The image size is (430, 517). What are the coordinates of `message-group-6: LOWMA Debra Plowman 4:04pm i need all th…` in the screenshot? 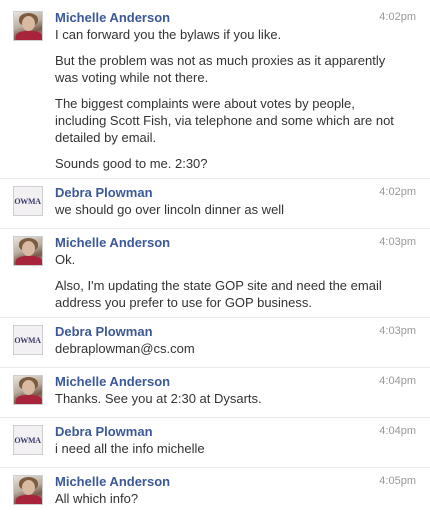 It's located at (215, 443).